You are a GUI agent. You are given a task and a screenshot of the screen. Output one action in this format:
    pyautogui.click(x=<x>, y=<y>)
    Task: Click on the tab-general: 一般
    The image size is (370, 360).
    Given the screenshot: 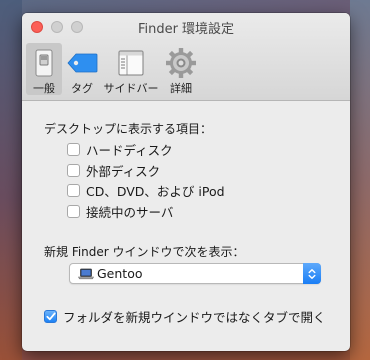 What is the action you would take?
    pyautogui.click(x=44, y=69)
    